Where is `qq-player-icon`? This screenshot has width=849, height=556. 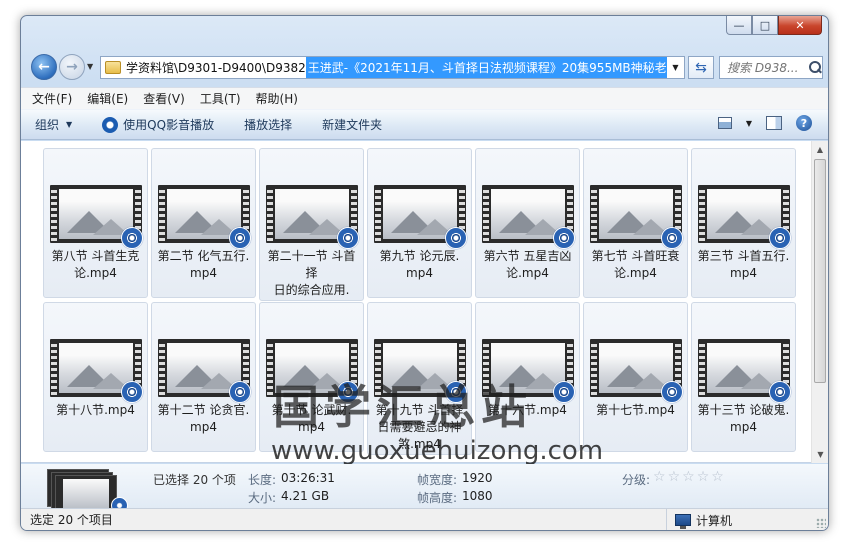 qq-player-icon is located at coordinates (110, 124).